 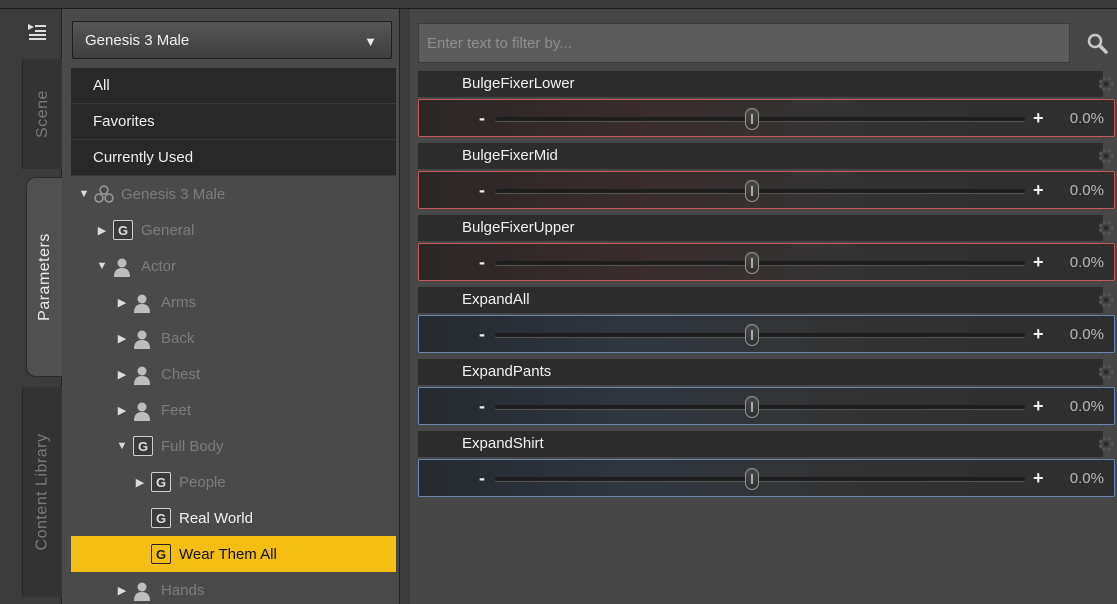 I want to click on tab-content-library: Content Library, so click(x=42, y=492).